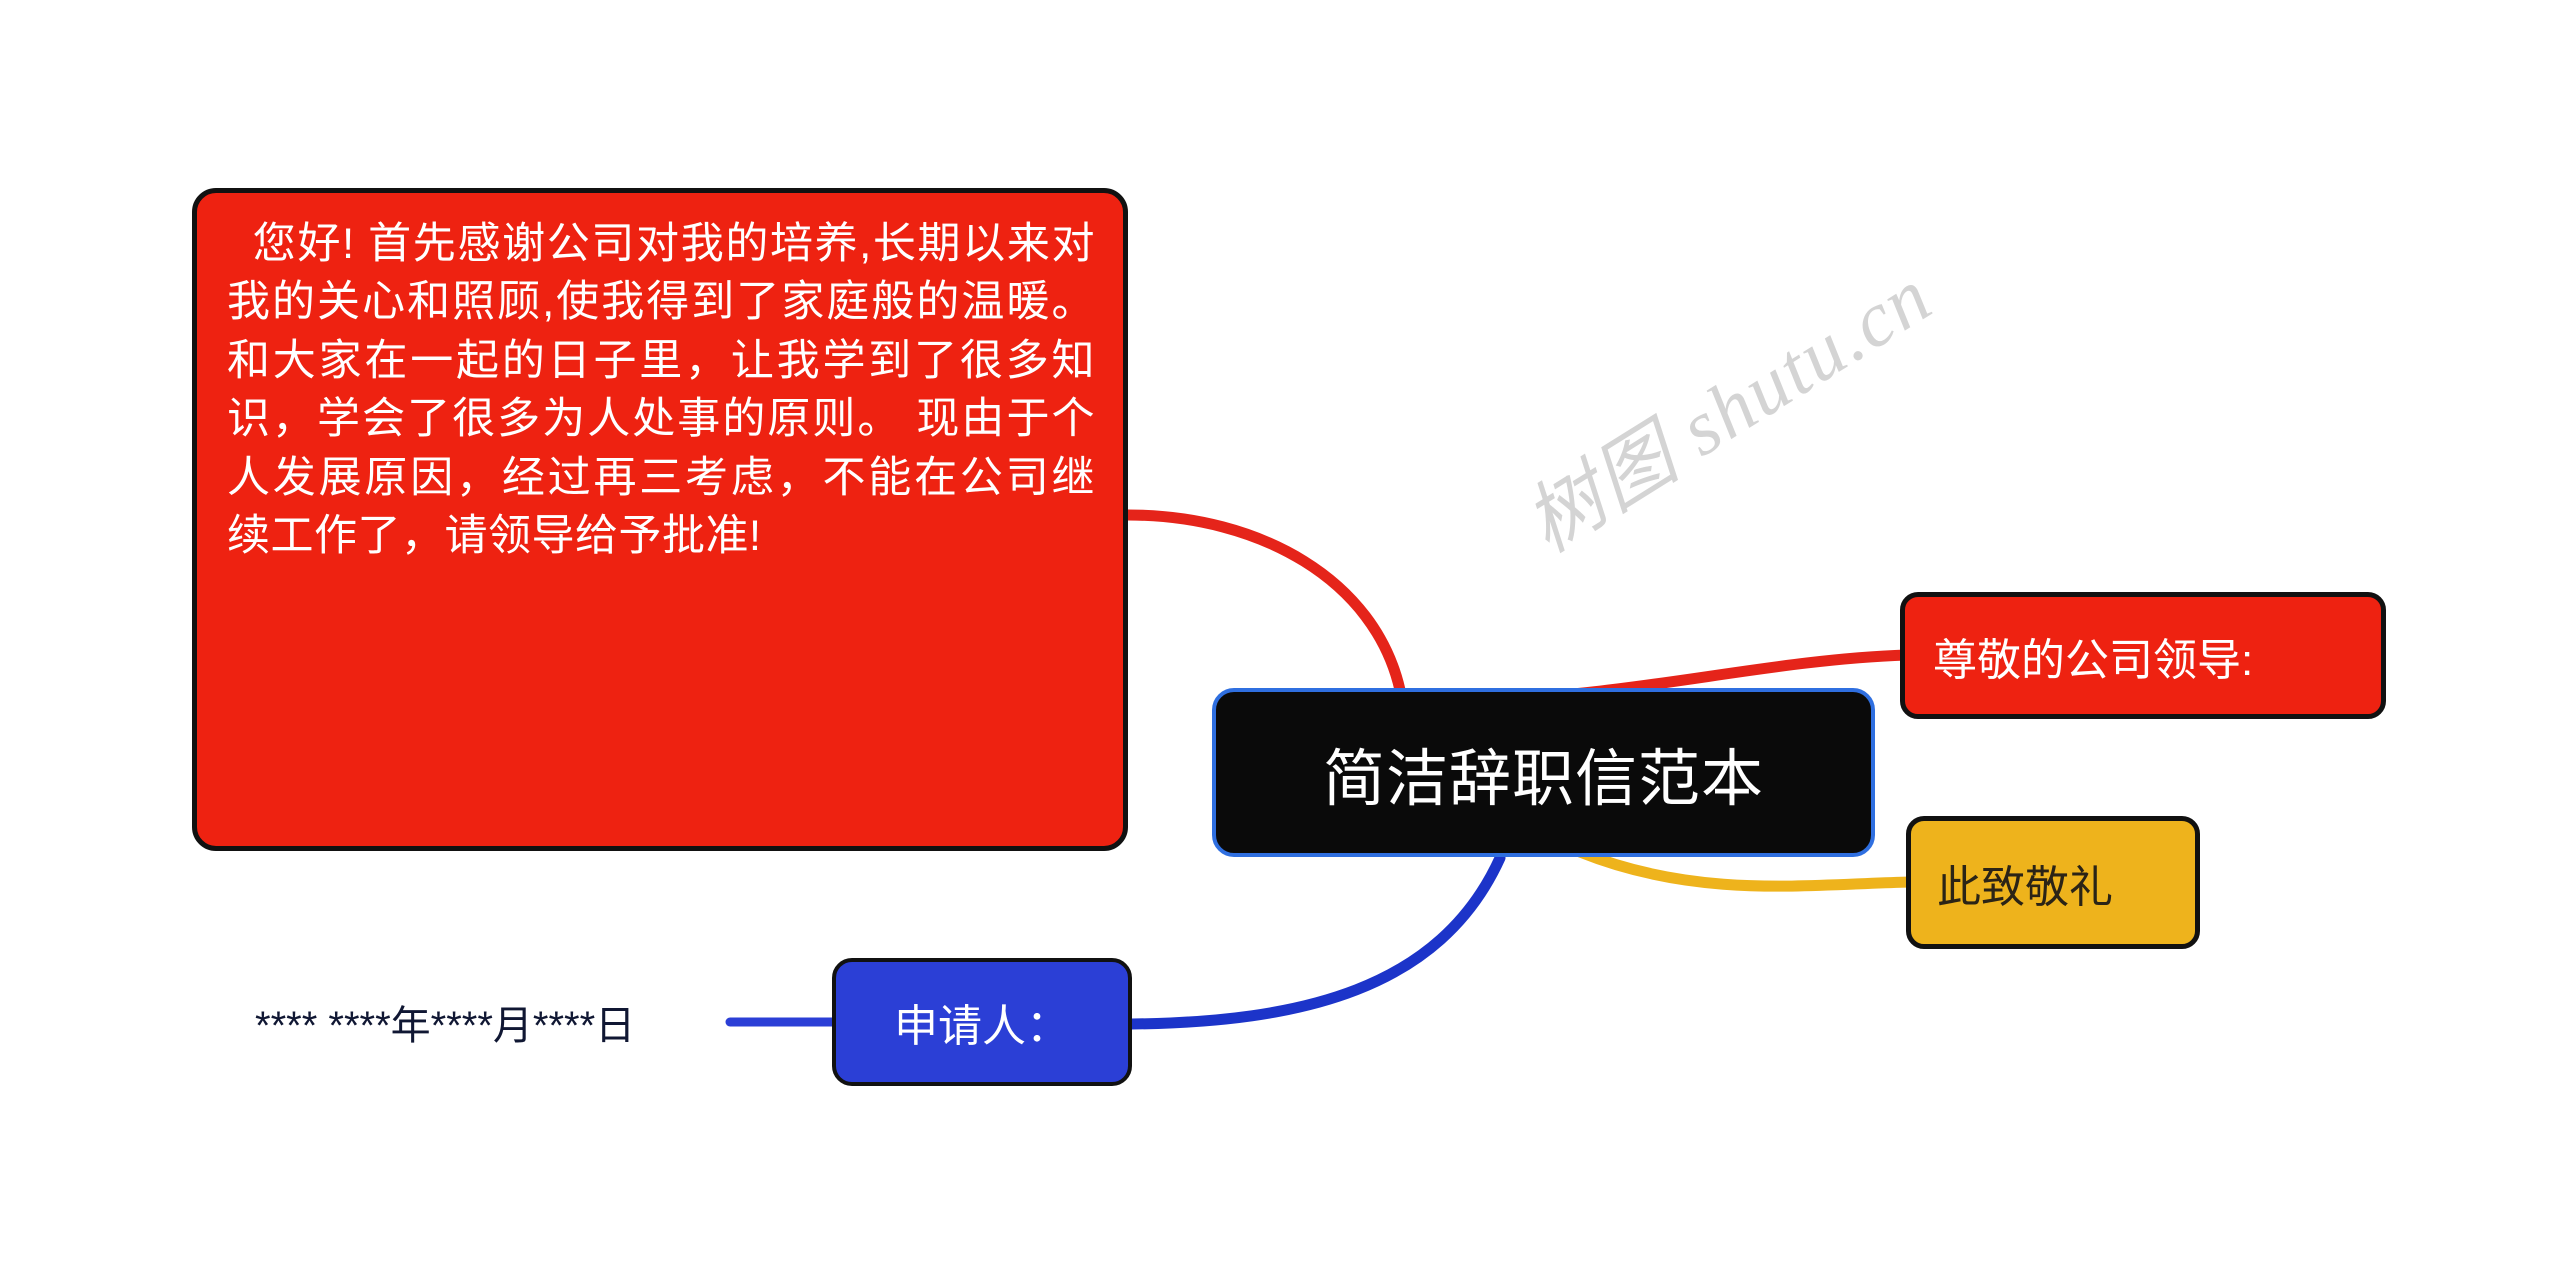 This screenshot has height=1270, width=2560. I want to click on connector-essay-to-center, so click(1264, 602).